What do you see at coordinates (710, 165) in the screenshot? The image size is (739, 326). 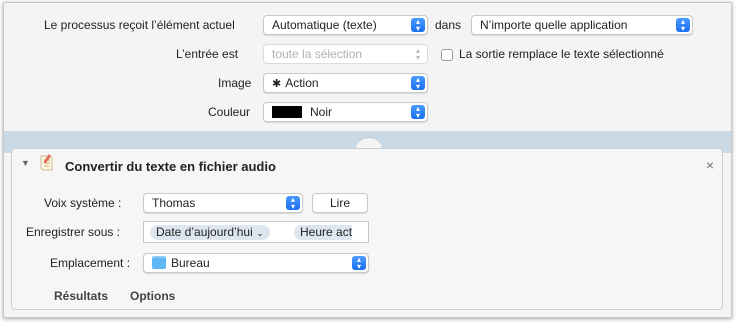 I see `close-icon: ×` at bounding box center [710, 165].